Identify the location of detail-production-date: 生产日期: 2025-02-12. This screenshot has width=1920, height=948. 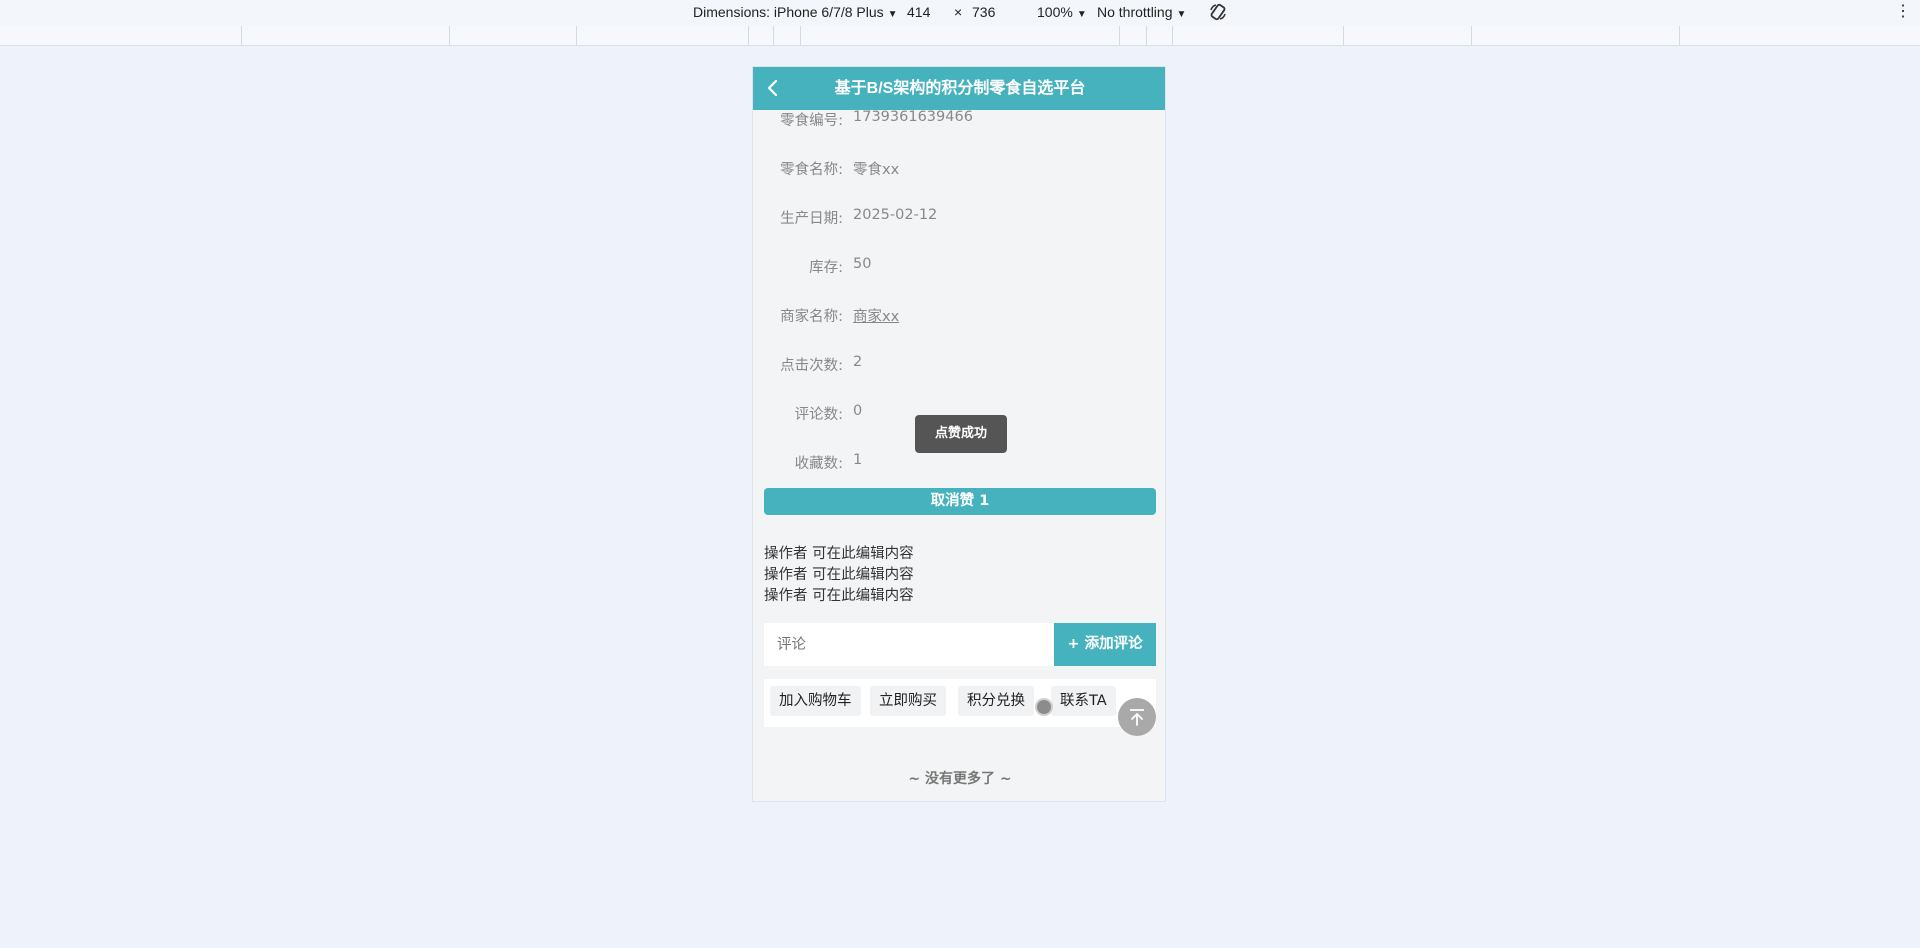
(959, 219).